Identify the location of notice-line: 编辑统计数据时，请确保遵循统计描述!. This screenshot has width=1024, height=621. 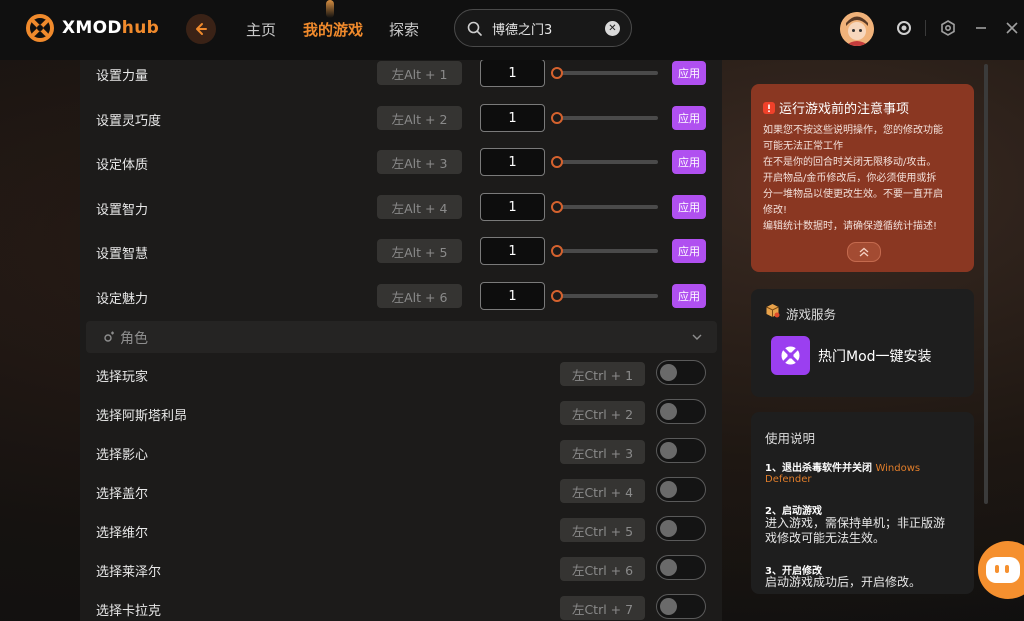
(850, 226).